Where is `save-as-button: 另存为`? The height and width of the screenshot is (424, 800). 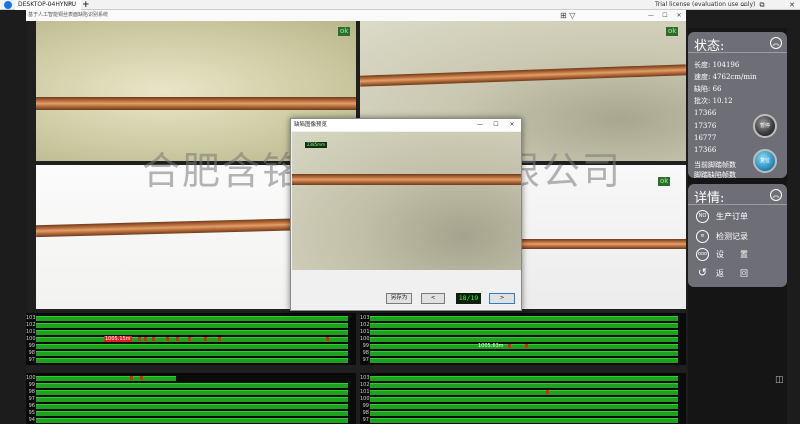
save-as-button: 另存为 is located at coordinates (399, 298).